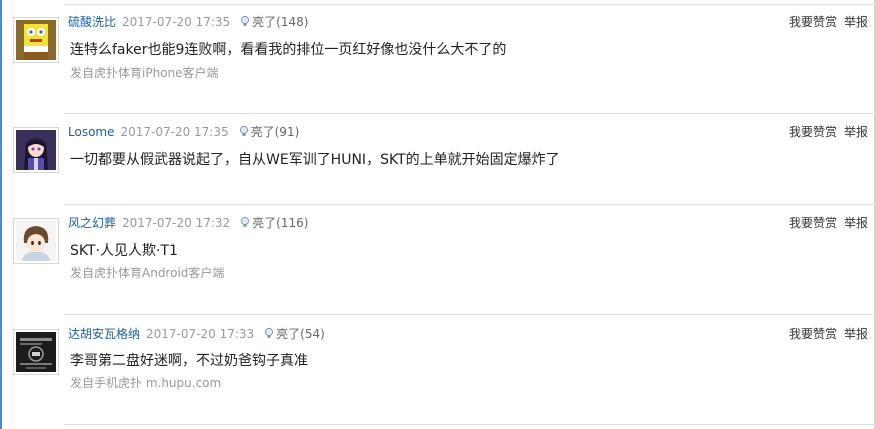 The width and height of the screenshot is (876, 429). What do you see at coordinates (275, 132) in the screenshot?
I see `light-count: 亮了(91)` at bounding box center [275, 132].